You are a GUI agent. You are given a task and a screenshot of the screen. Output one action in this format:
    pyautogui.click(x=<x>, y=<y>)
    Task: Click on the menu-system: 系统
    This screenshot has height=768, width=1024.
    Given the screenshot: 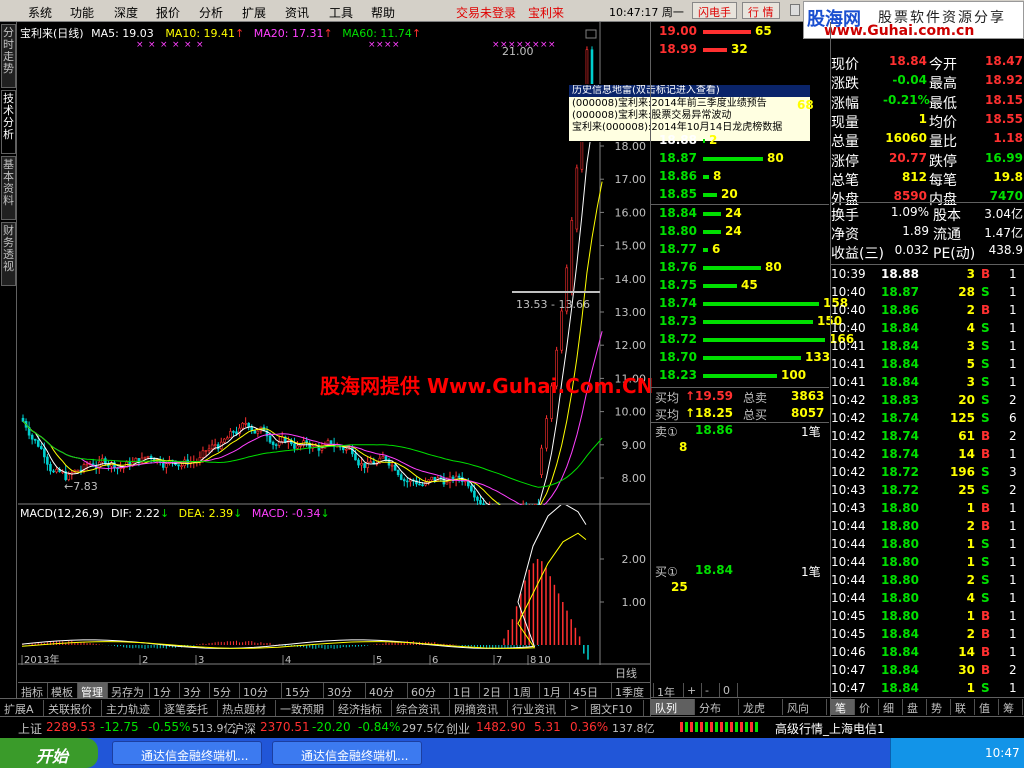 What is the action you would take?
    pyautogui.click(x=40, y=12)
    